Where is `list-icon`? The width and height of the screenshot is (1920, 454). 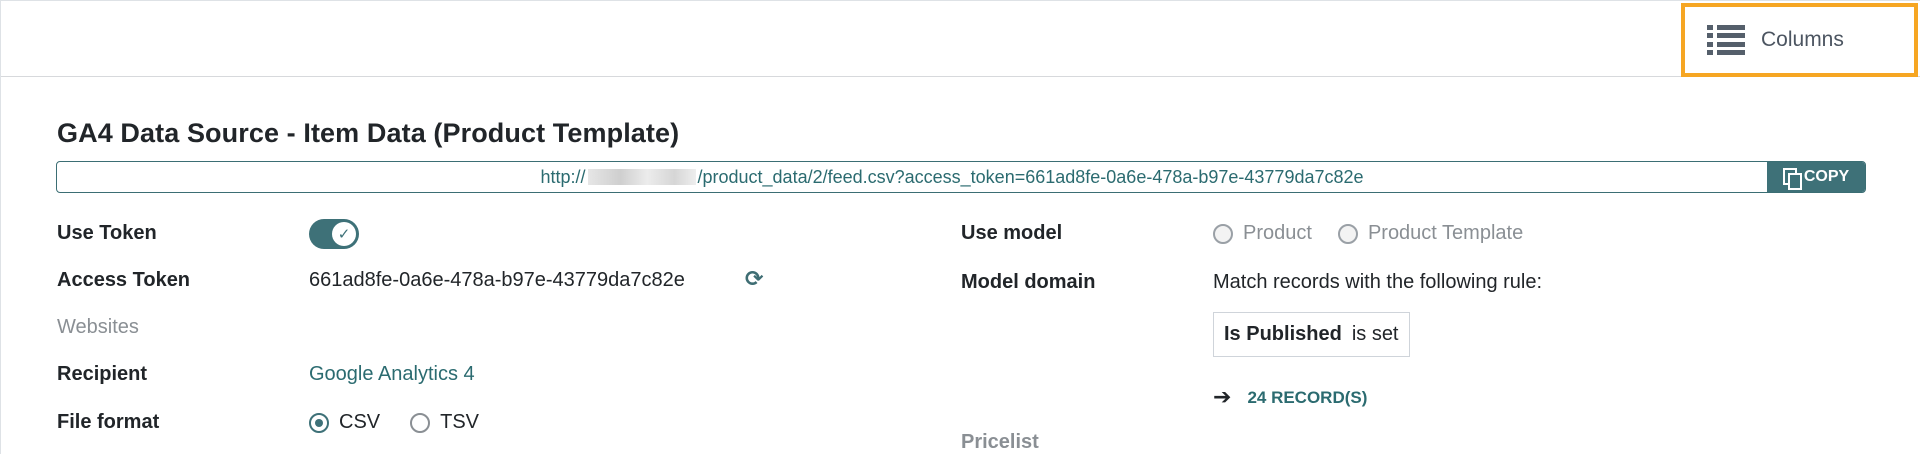
list-icon is located at coordinates (1726, 40).